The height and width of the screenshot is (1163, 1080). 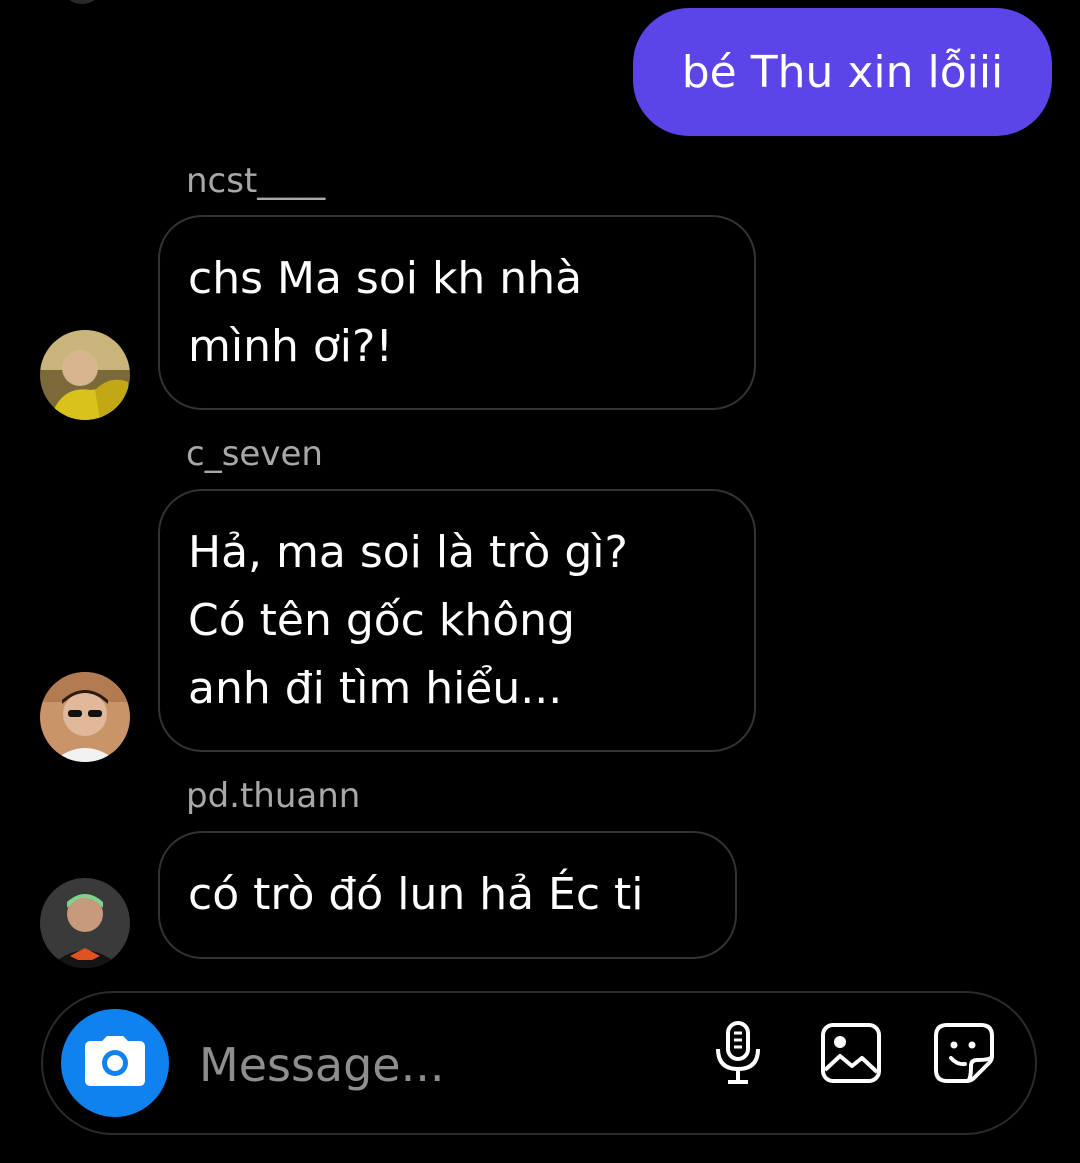 I want to click on image-icon, so click(x=851, y=1055).